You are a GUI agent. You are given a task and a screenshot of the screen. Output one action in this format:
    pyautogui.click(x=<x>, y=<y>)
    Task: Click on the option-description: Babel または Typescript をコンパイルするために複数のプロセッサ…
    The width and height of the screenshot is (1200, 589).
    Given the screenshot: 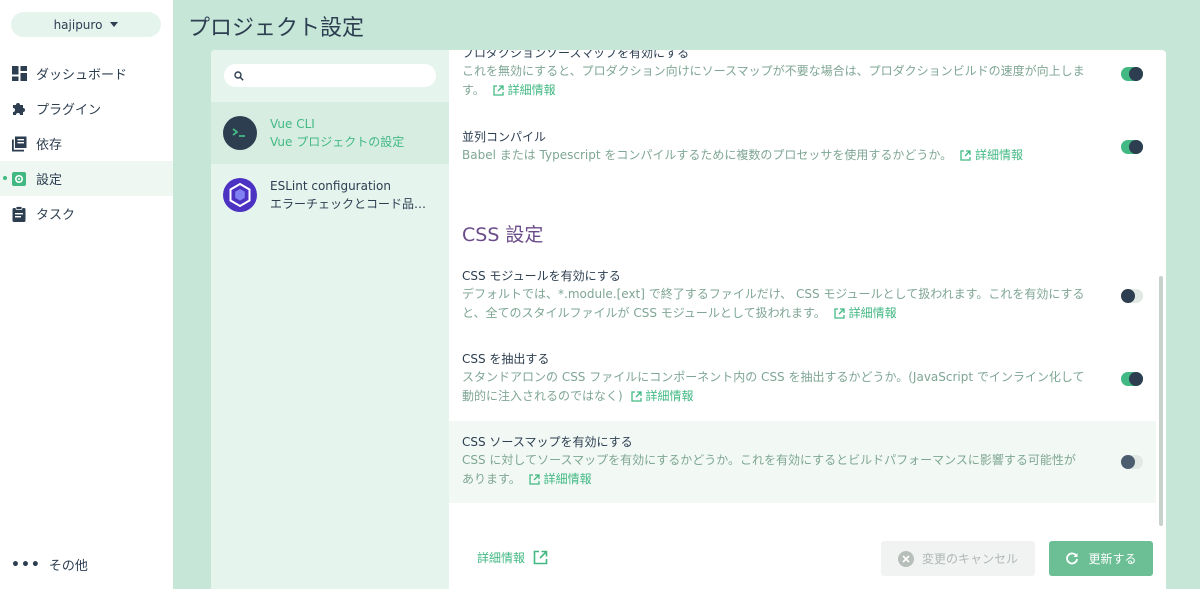 What is the action you would take?
    pyautogui.click(x=774, y=155)
    